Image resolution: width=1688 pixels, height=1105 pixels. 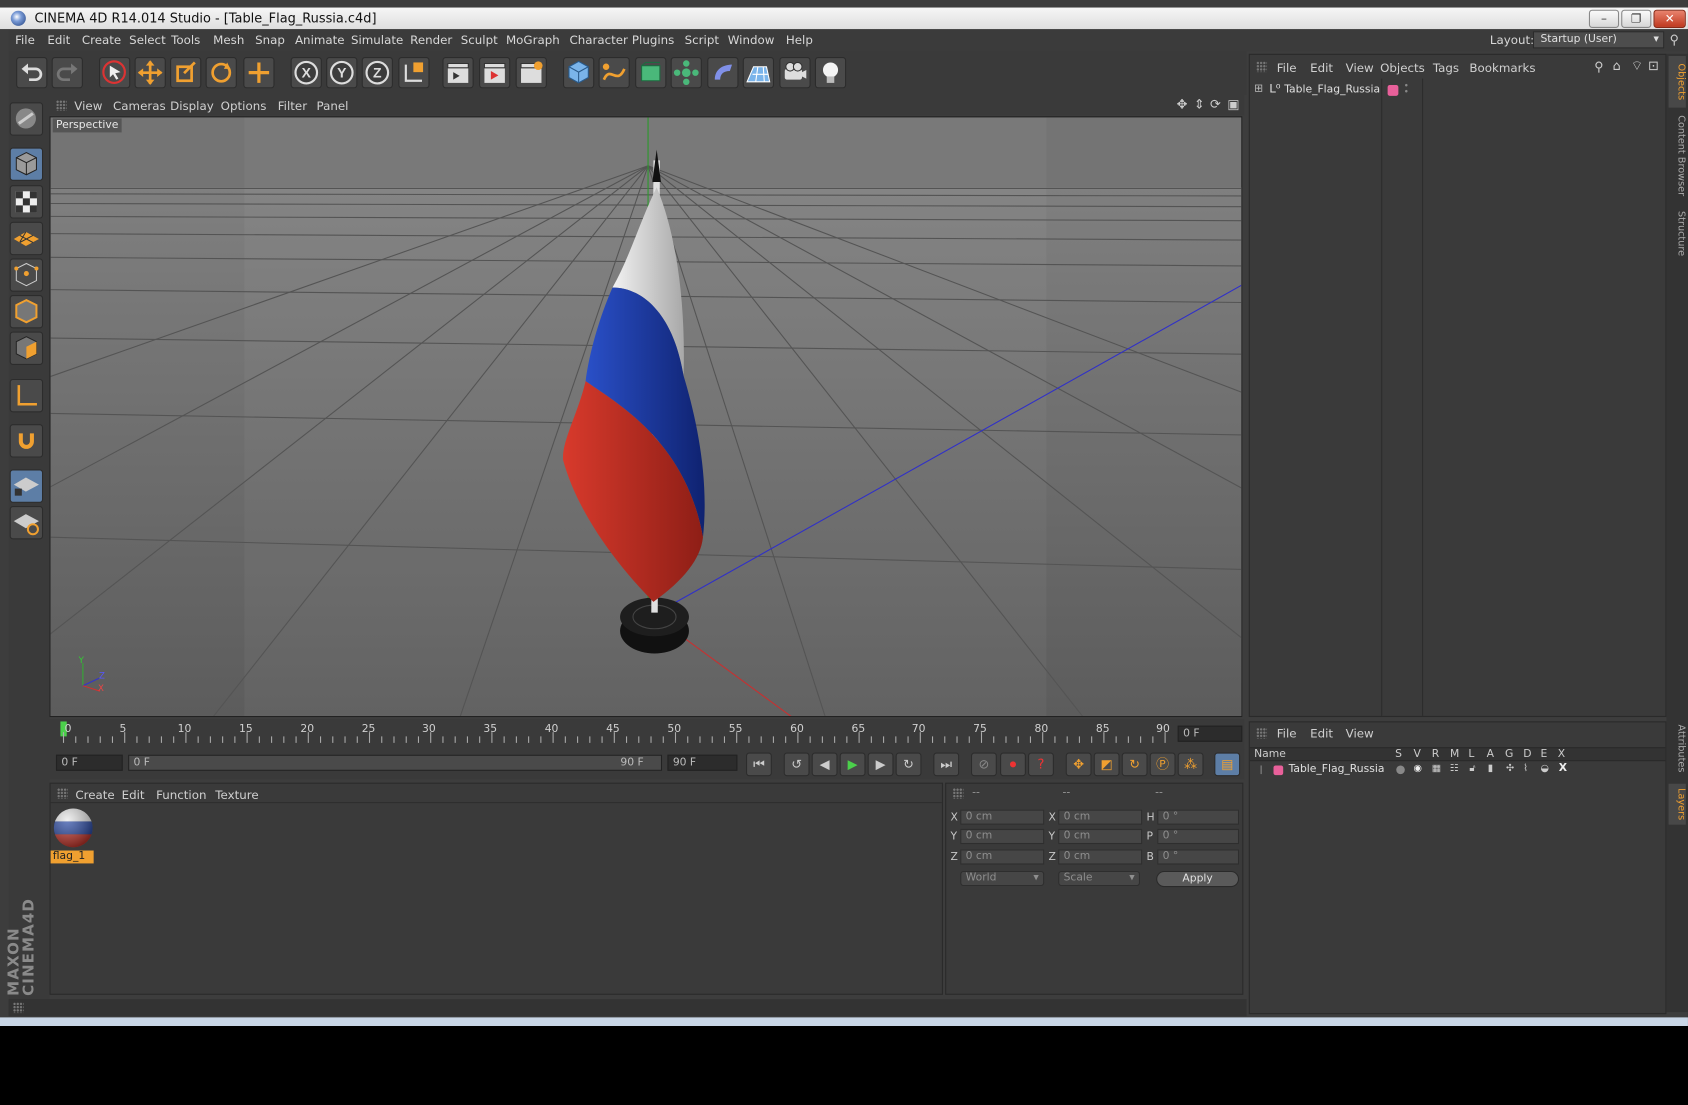 What do you see at coordinates (139, 106) in the screenshot?
I see `viewport-menu-cameras: Cameras` at bounding box center [139, 106].